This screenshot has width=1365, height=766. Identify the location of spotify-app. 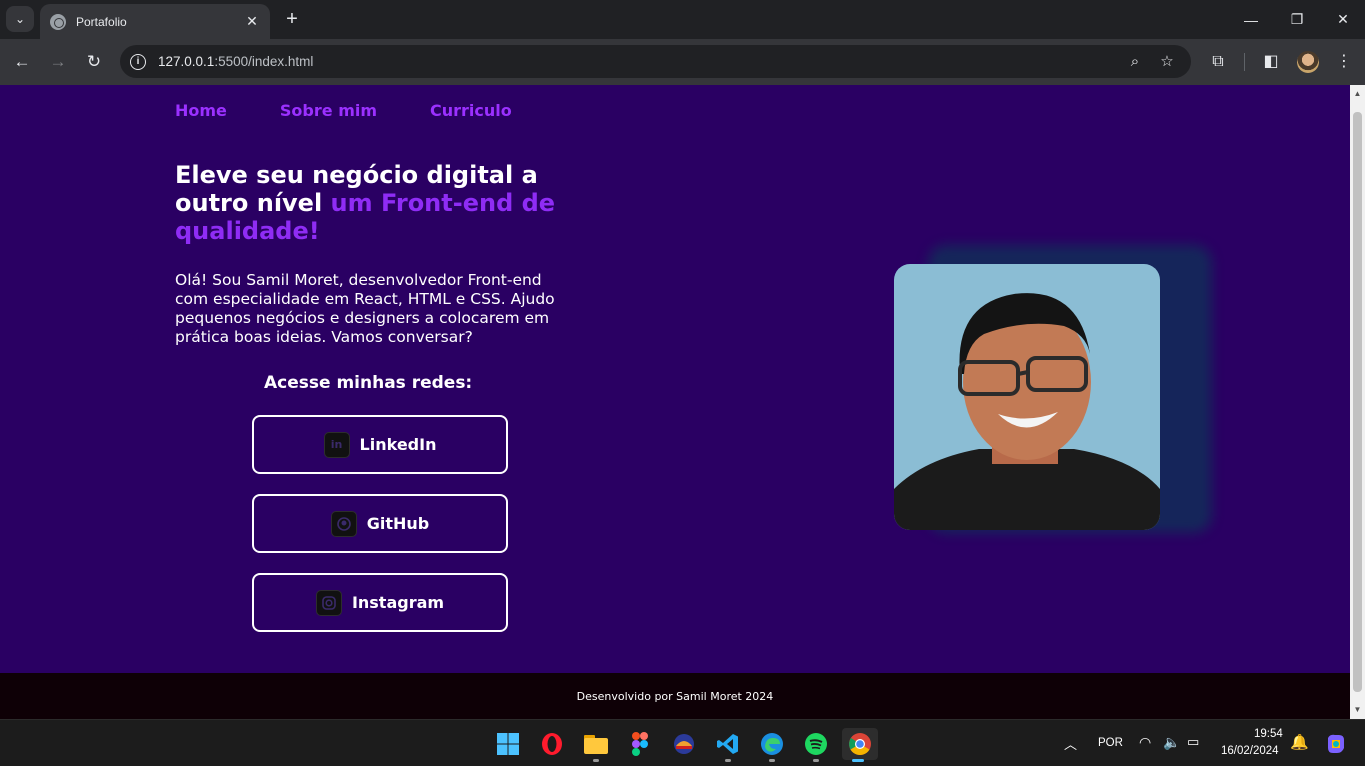
(816, 745).